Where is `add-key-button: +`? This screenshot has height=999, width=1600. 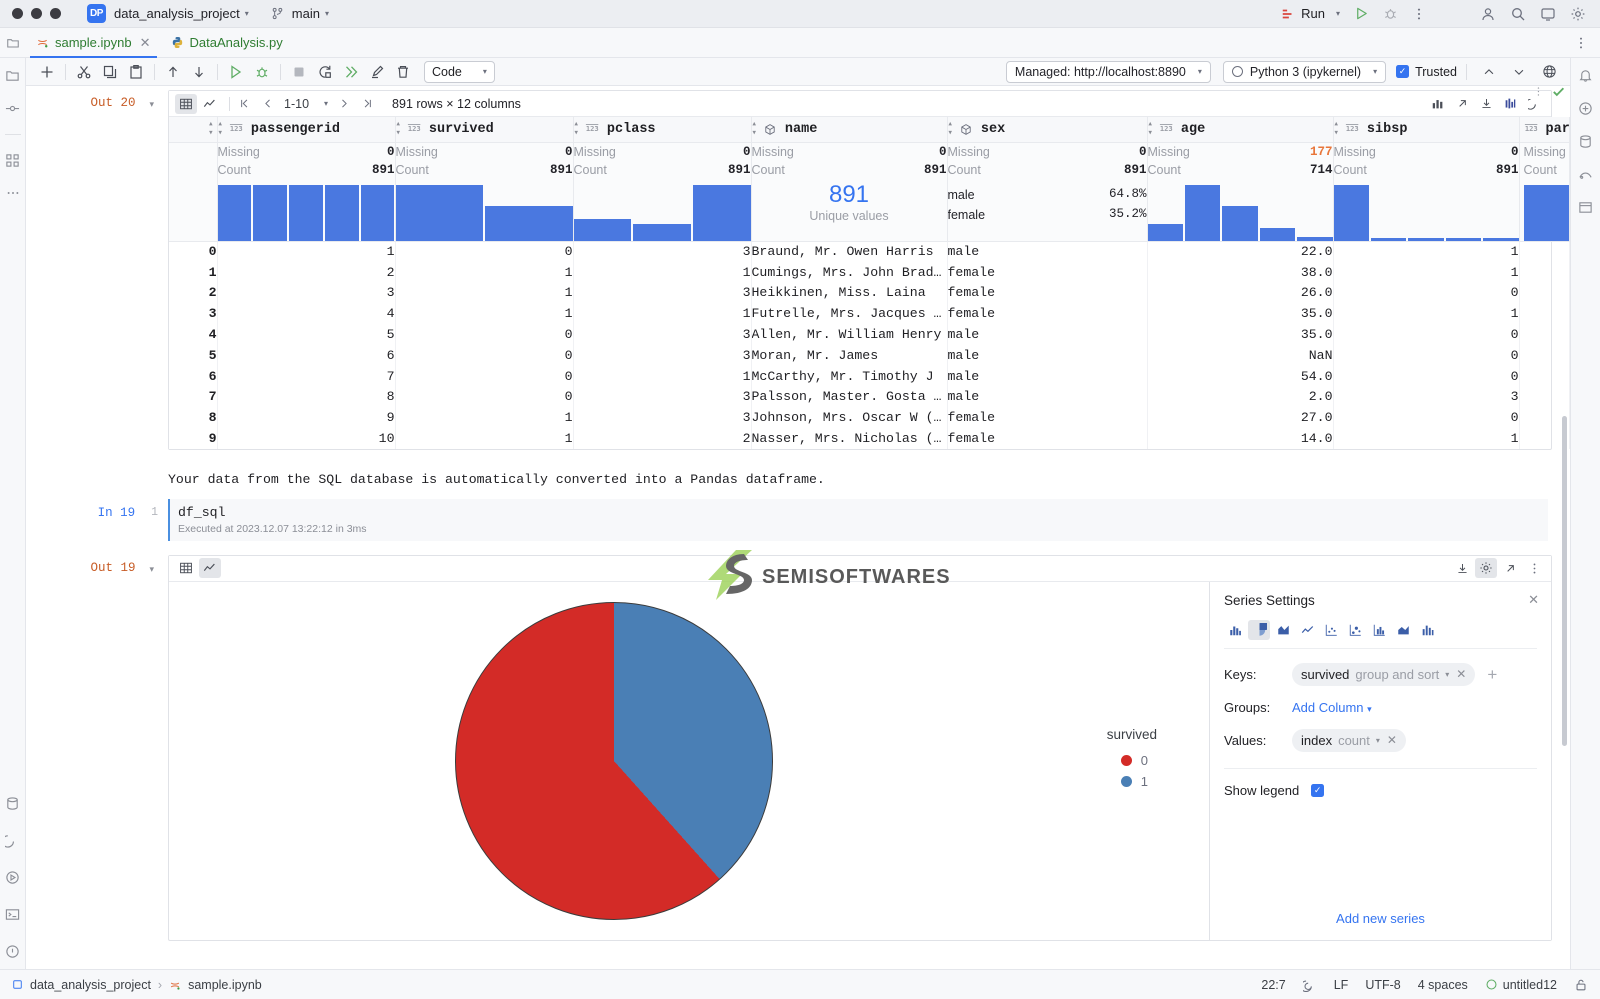
add-key-button: + is located at coordinates (1492, 674).